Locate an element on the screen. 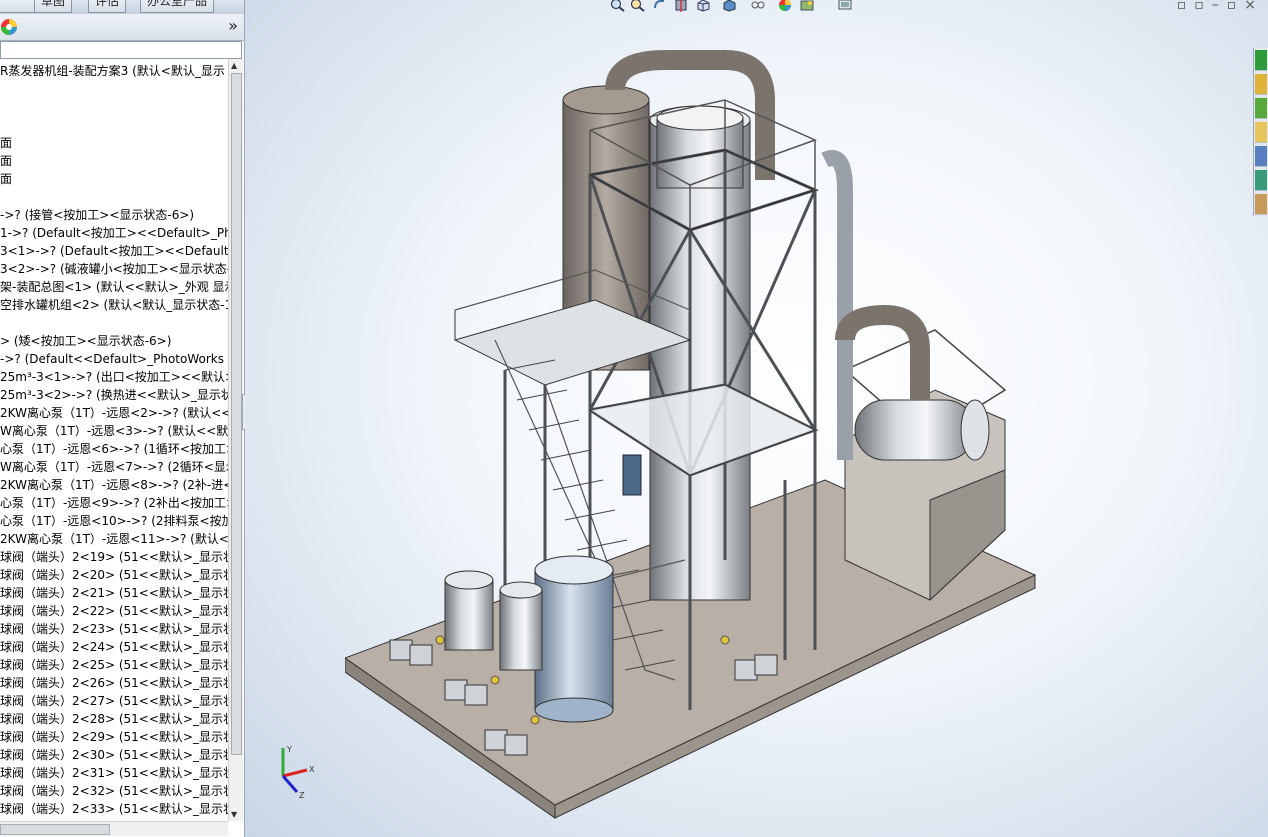  scene-icon is located at coordinates (807, 6).